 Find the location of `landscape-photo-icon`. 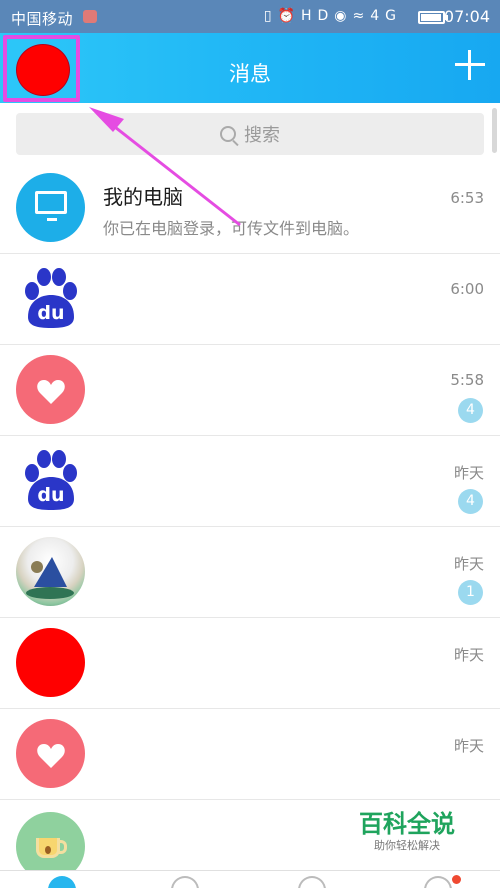

landscape-photo-icon is located at coordinates (50, 578).